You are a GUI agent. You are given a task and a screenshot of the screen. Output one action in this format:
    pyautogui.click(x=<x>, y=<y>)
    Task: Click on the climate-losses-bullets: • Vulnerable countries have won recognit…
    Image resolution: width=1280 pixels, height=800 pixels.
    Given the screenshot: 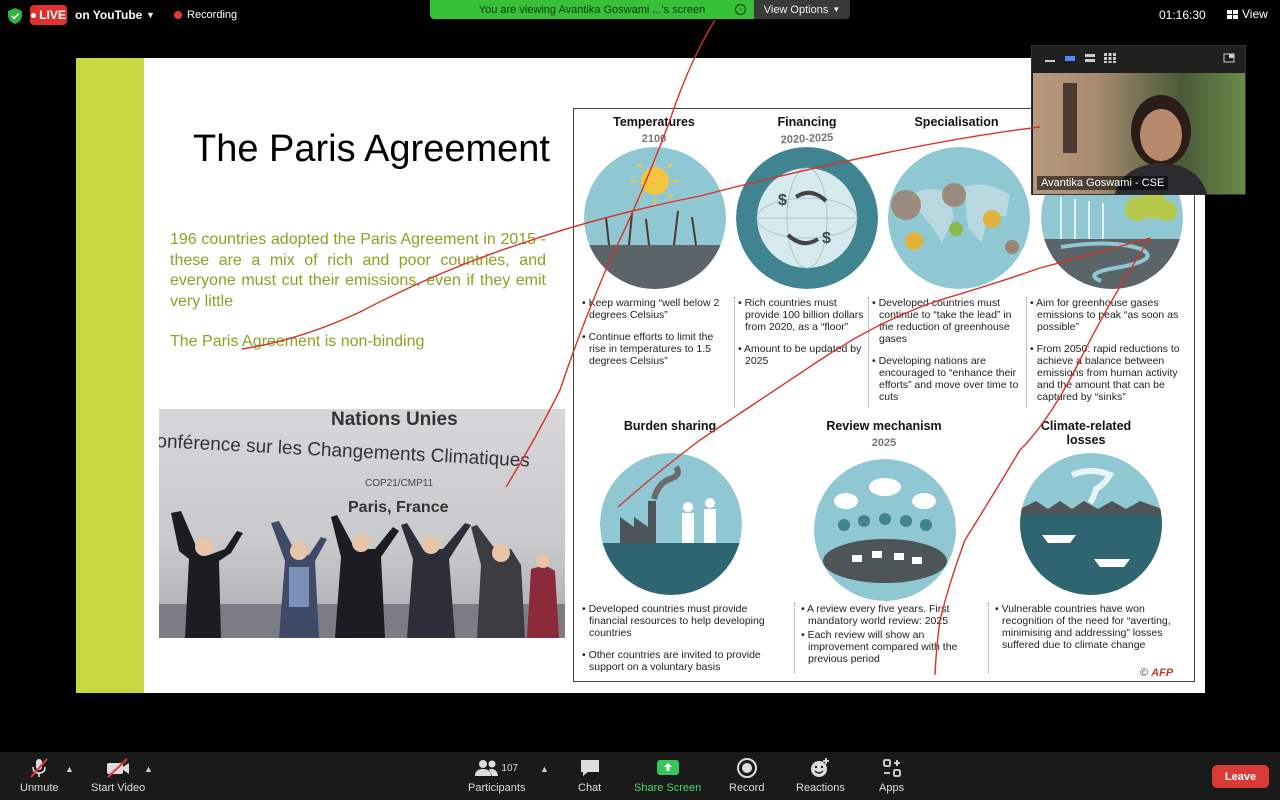 What is the action you would take?
    pyautogui.click(x=1085, y=632)
    